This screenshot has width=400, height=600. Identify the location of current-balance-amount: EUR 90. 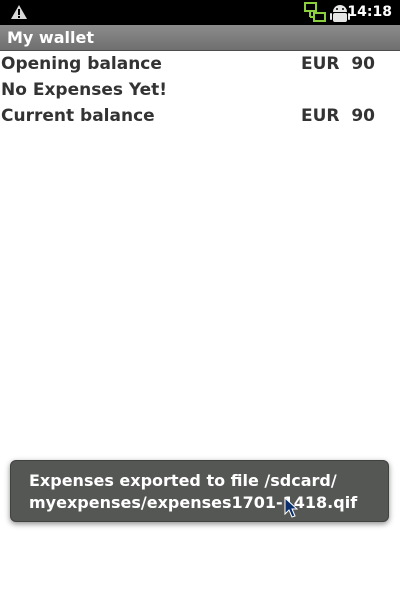
(338, 116).